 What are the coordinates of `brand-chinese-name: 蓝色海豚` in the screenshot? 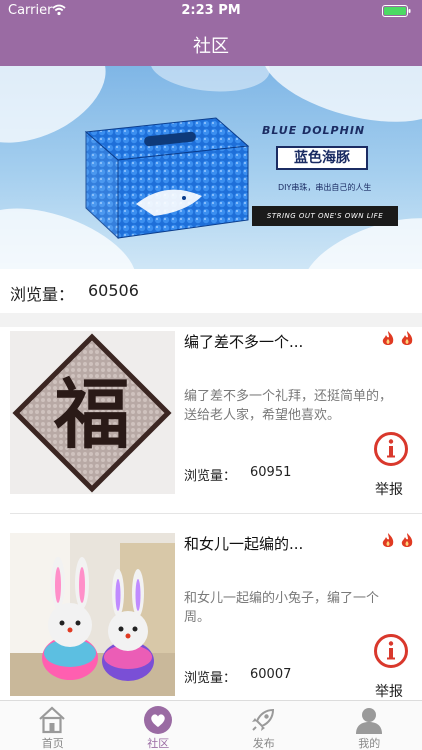 It's located at (322, 158).